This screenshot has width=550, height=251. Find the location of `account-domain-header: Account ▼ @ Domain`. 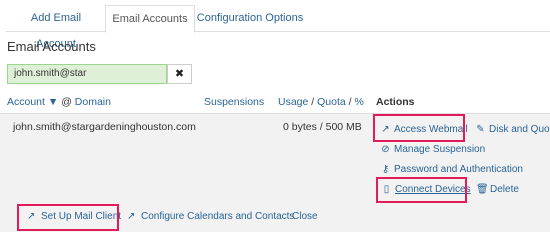

account-domain-header: Account ▼ @ Domain is located at coordinates (59, 102).